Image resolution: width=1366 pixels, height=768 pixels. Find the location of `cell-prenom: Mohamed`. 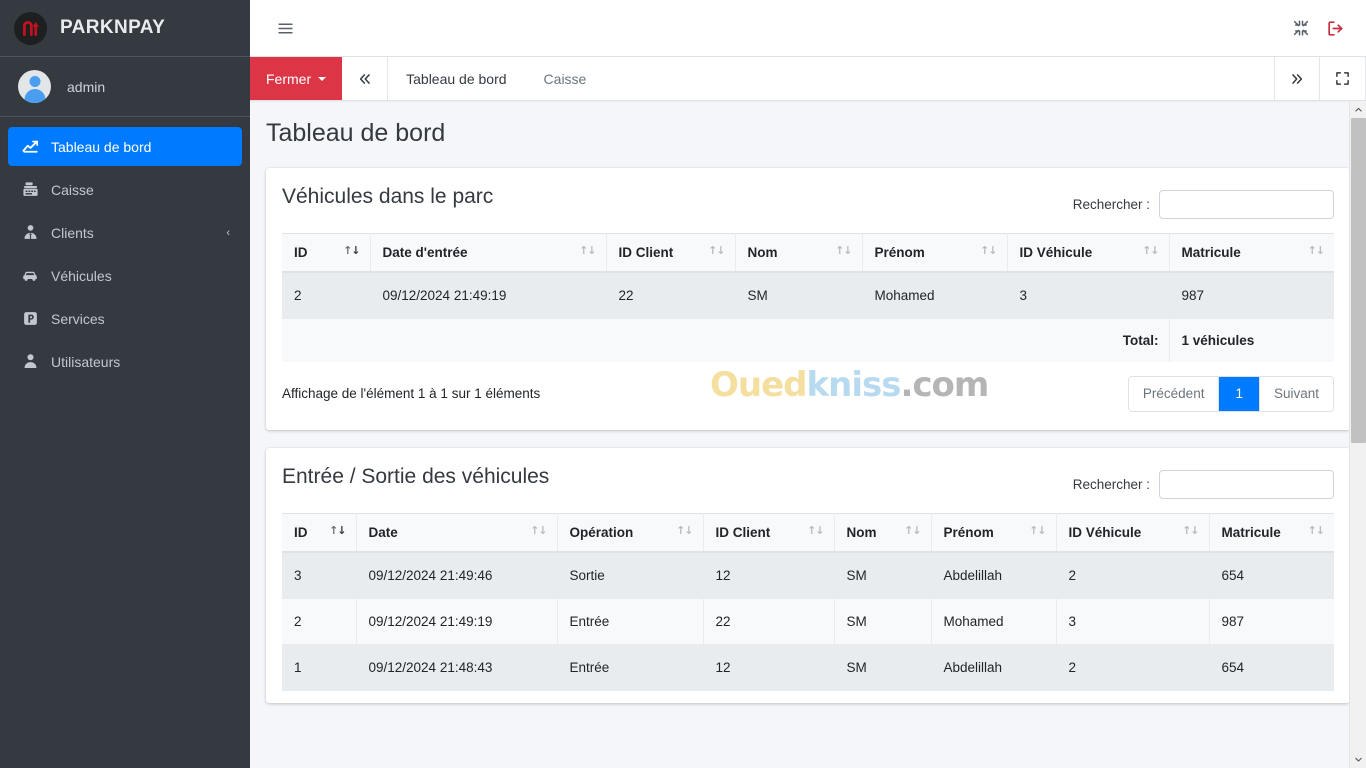

cell-prenom: Mohamed is located at coordinates (935, 295).